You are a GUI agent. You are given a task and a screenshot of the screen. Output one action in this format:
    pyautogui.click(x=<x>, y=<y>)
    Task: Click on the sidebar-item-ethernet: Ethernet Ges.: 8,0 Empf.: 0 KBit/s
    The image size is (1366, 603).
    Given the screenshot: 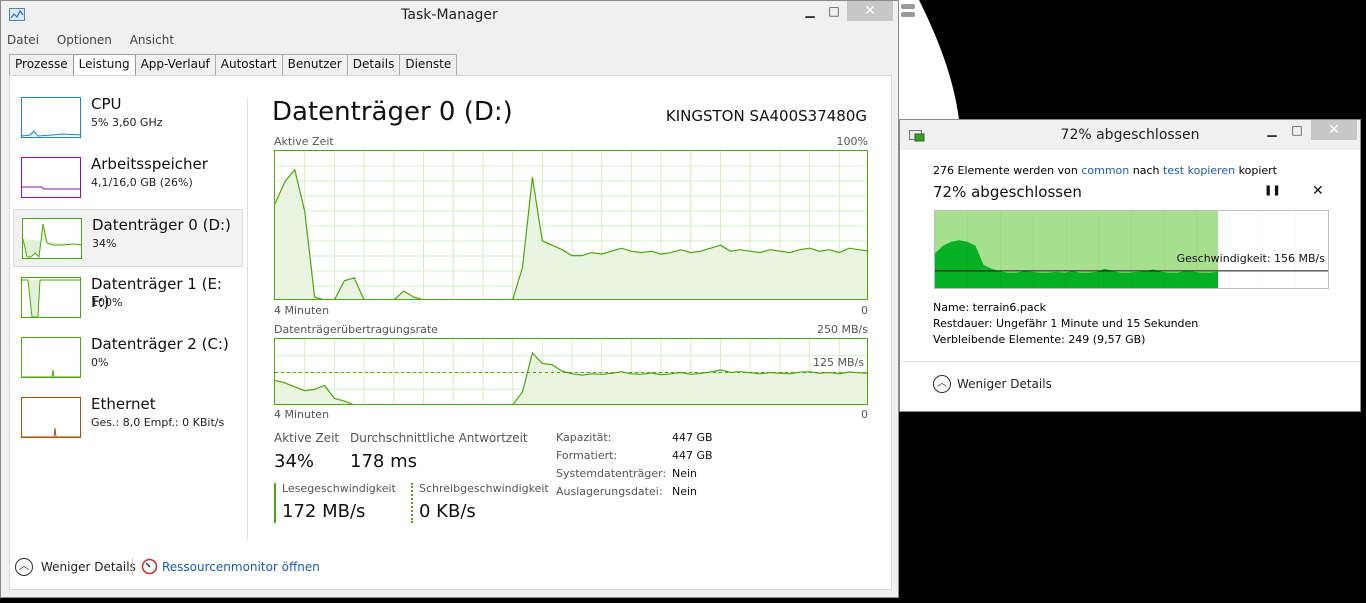 What is the action you would take?
    pyautogui.click(x=128, y=418)
    